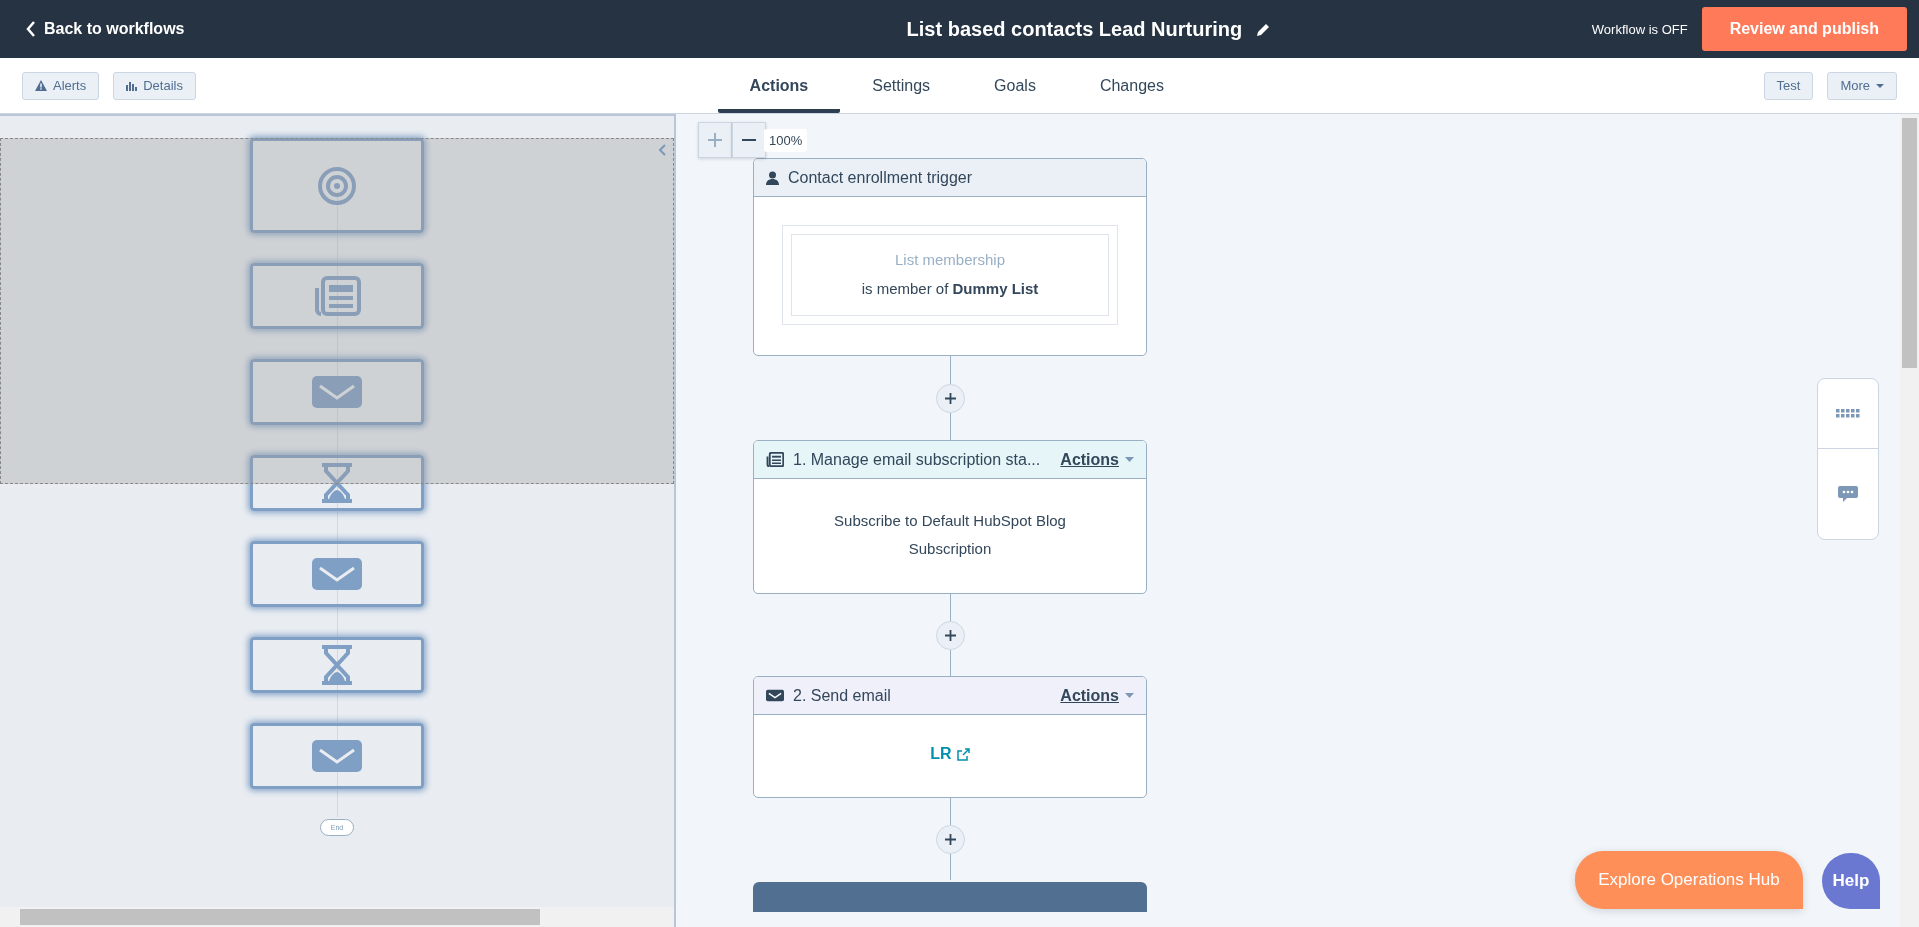  I want to click on alerts-button: Alerts, so click(61, 85).